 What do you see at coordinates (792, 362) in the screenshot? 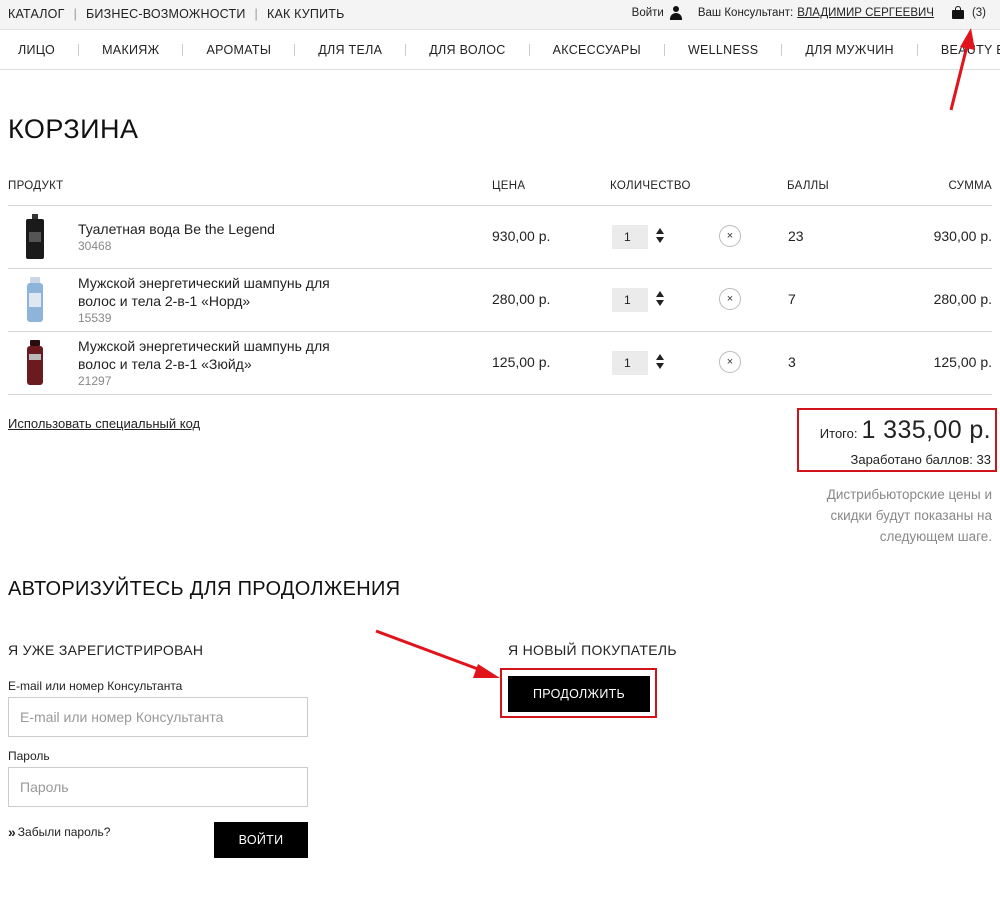
I see `product-points: 3` at bounding box center [792, 362].